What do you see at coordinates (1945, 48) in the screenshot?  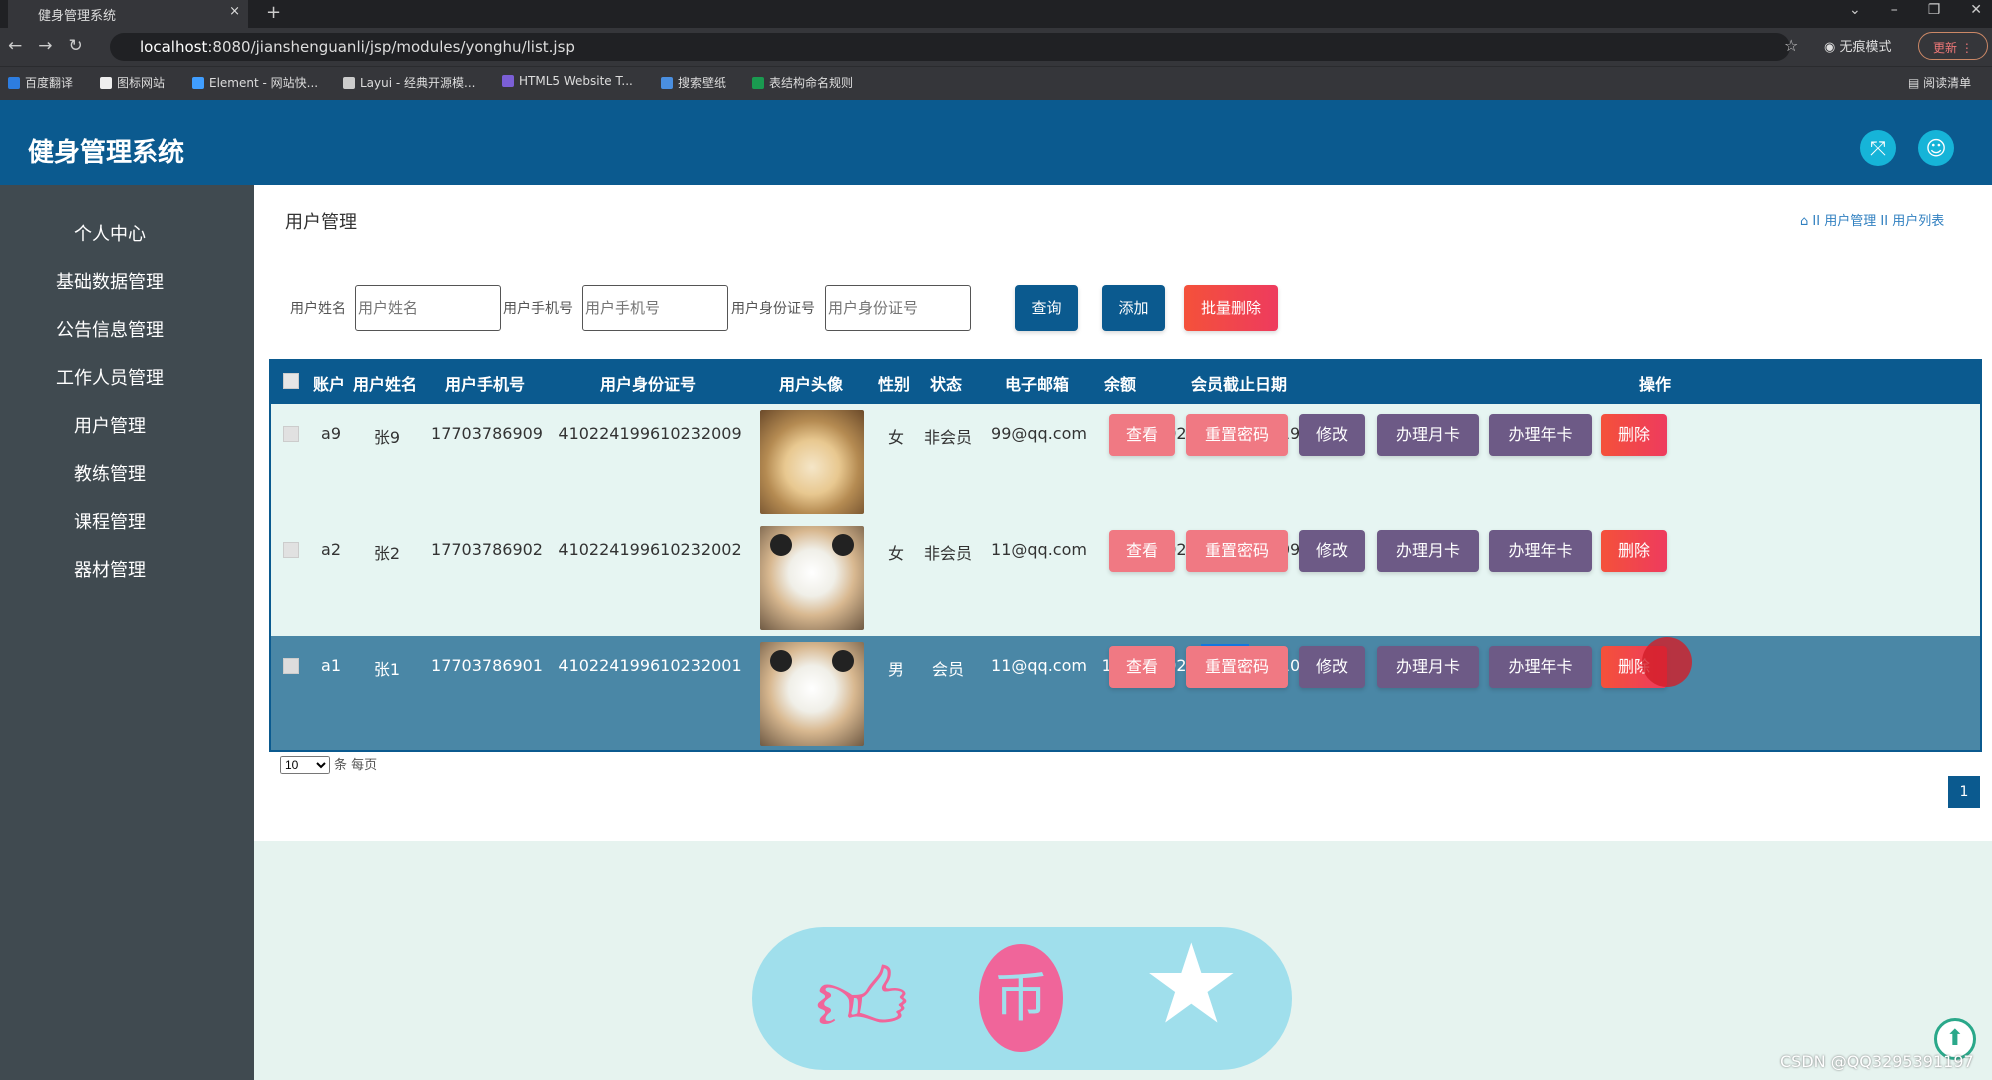 I see `update-label: 更新` at bounding box center [1945, 48].